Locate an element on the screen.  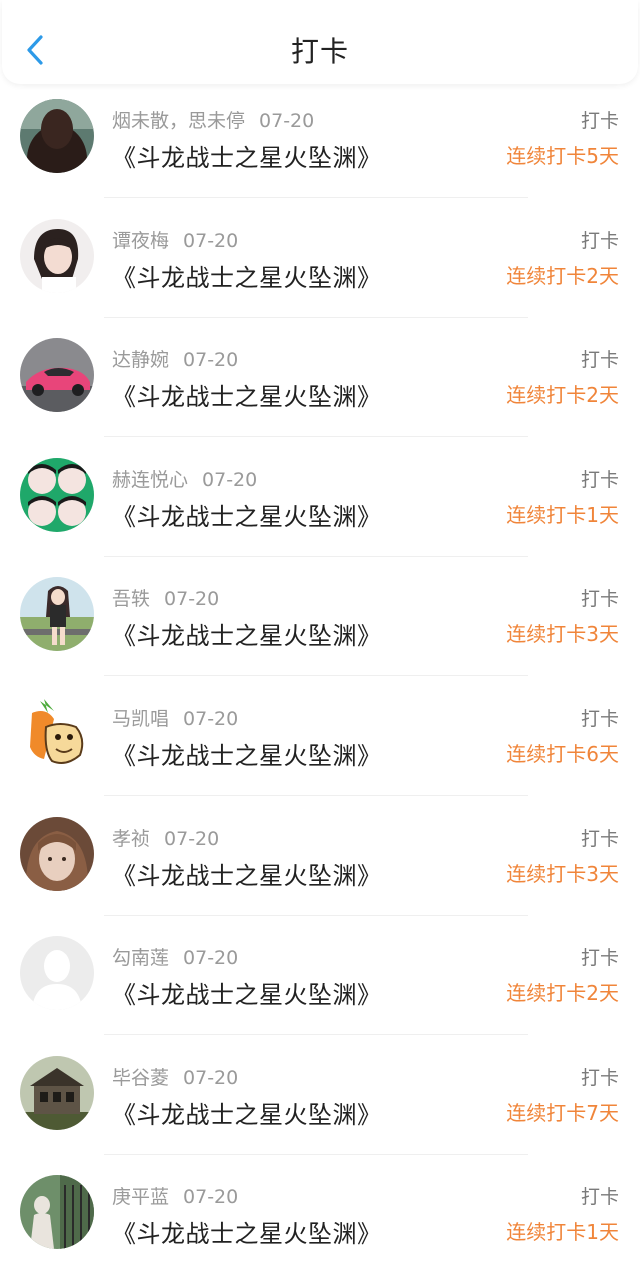
streak-count: 连续打卡7天 is located at coordinates (562, 1112).